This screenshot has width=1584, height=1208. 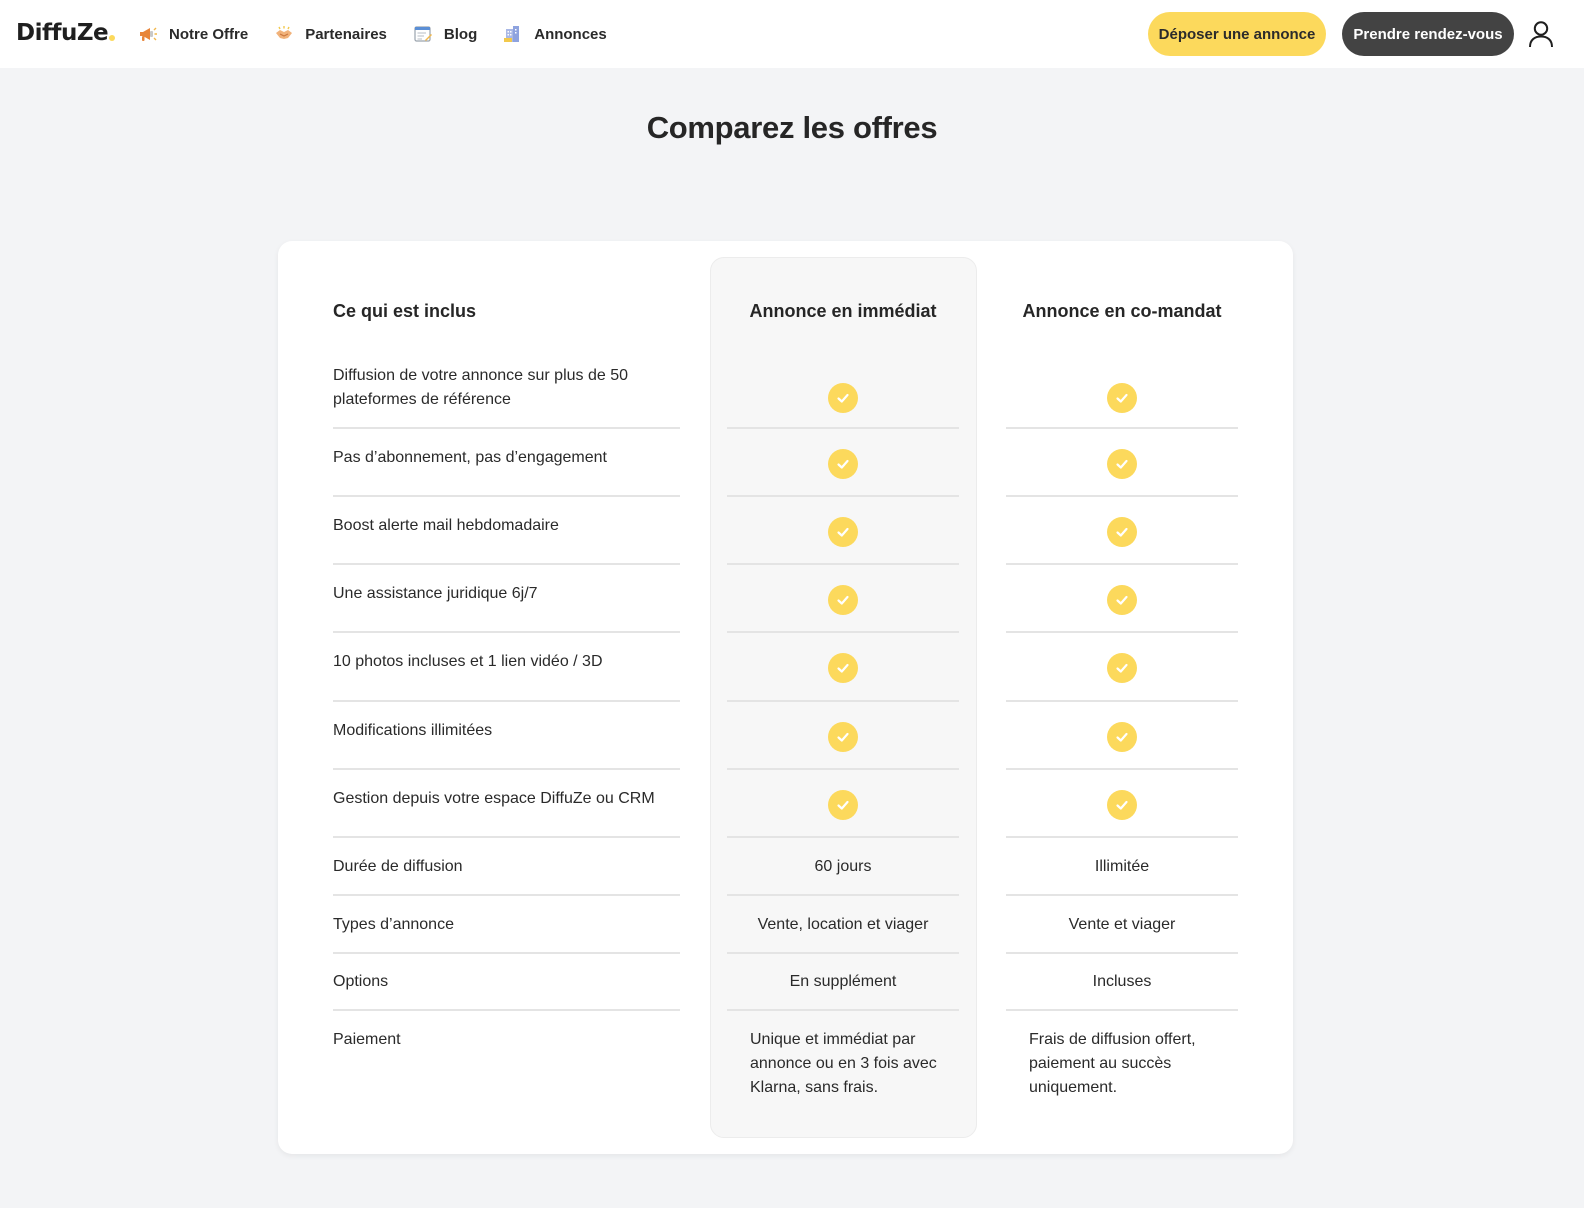 What do you see at coordinates (361, 981) in the screenshot?
I see `feature-label: Options` at bounding box center [361, 981].